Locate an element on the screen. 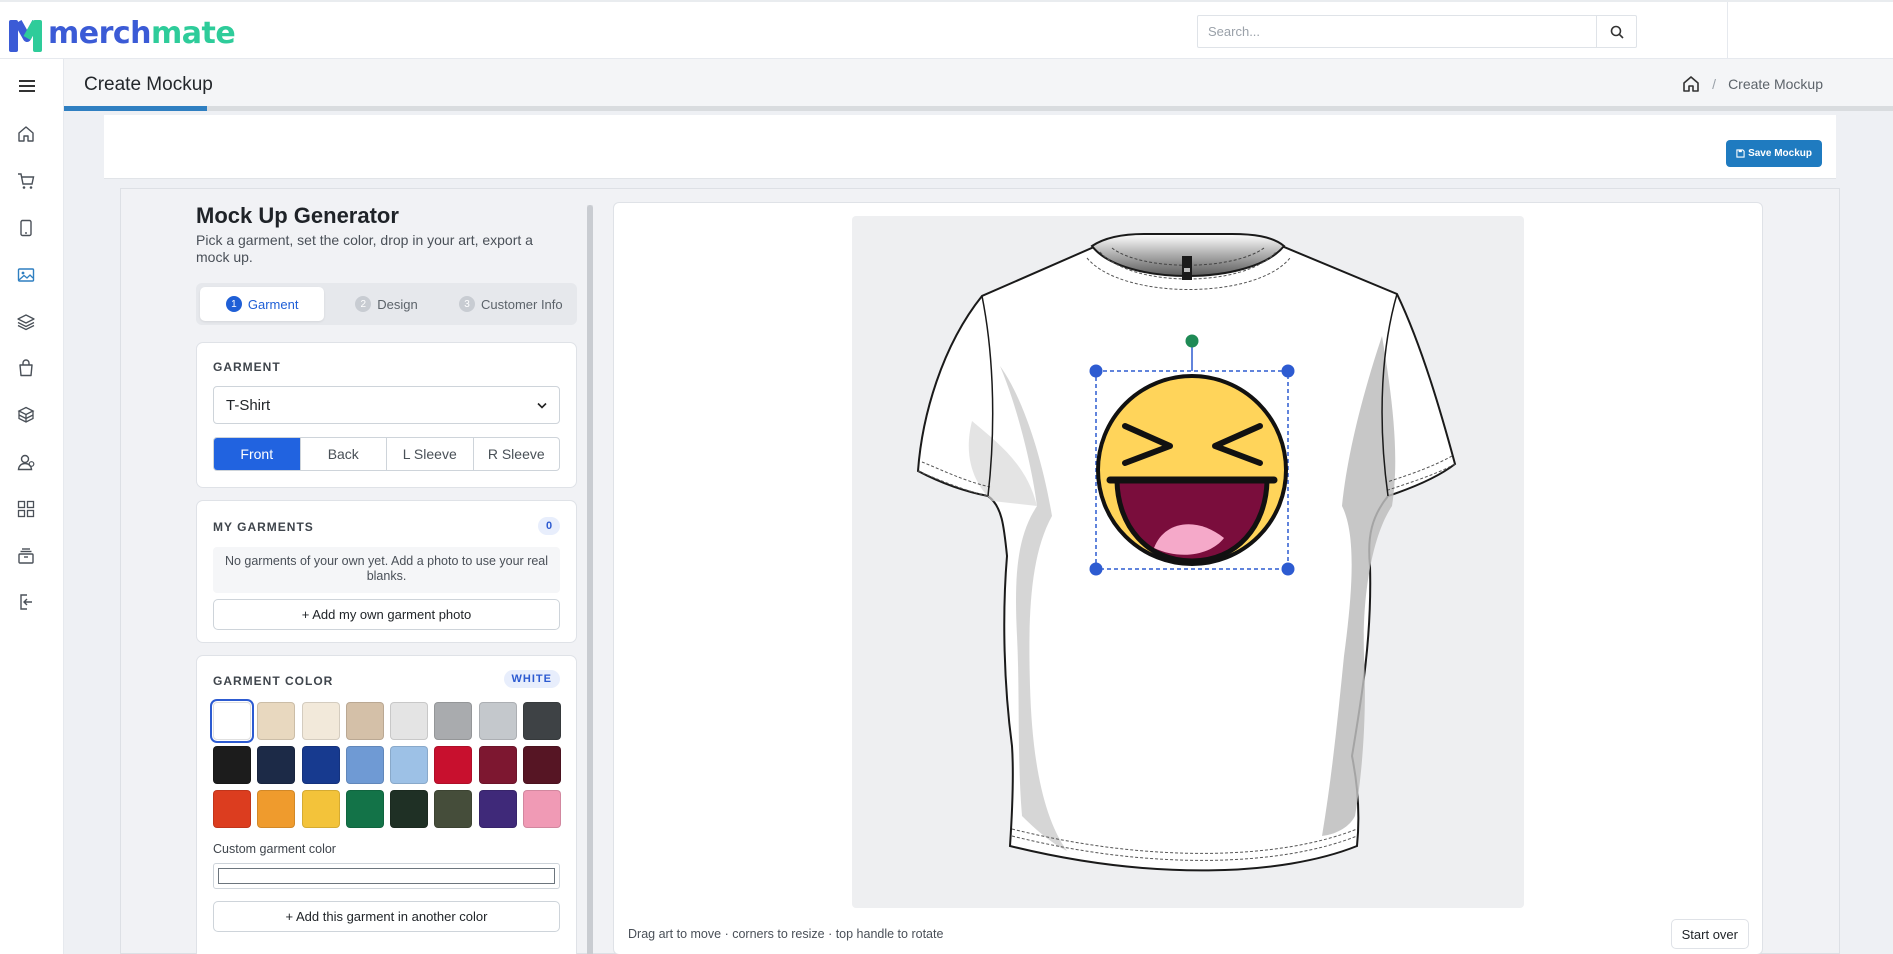  view-toggle: Front Back L Sleeve R Sleeve is located at coordinates (386, 454).